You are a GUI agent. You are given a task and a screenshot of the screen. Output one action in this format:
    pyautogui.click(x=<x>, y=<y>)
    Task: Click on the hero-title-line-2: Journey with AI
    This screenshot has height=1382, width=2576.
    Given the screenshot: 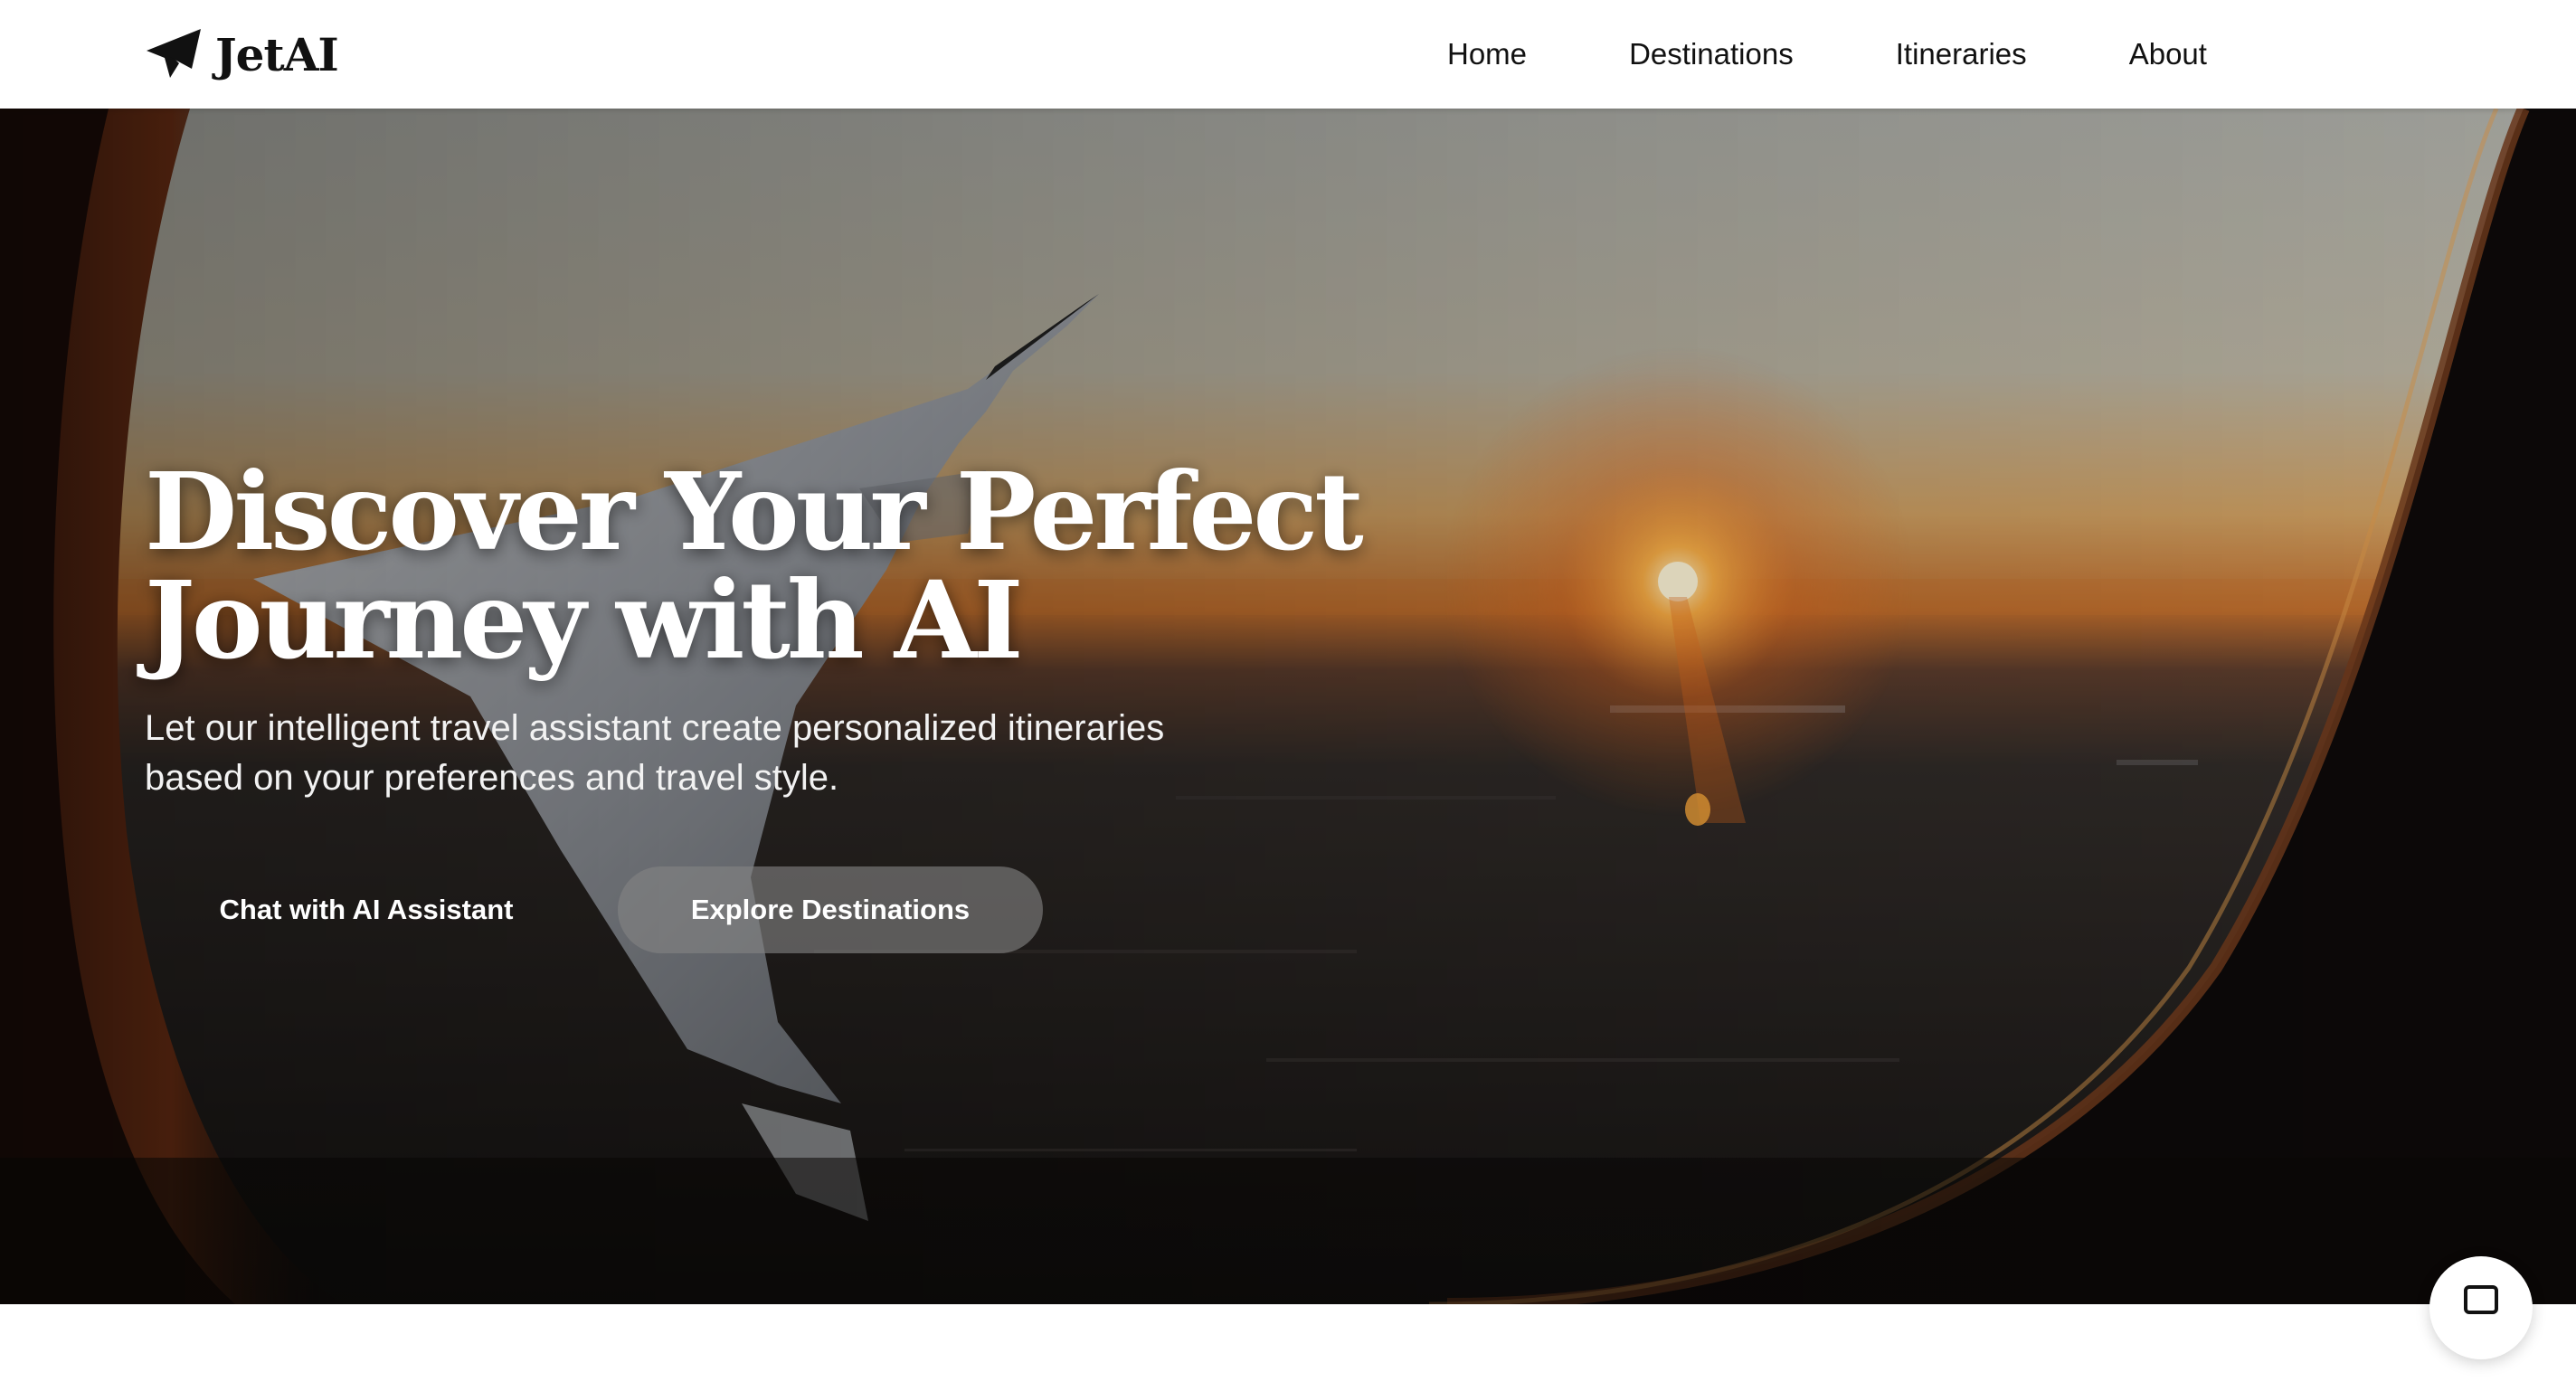 What is the action you would take?
    pyautogui.click(x=584, y=620)
    